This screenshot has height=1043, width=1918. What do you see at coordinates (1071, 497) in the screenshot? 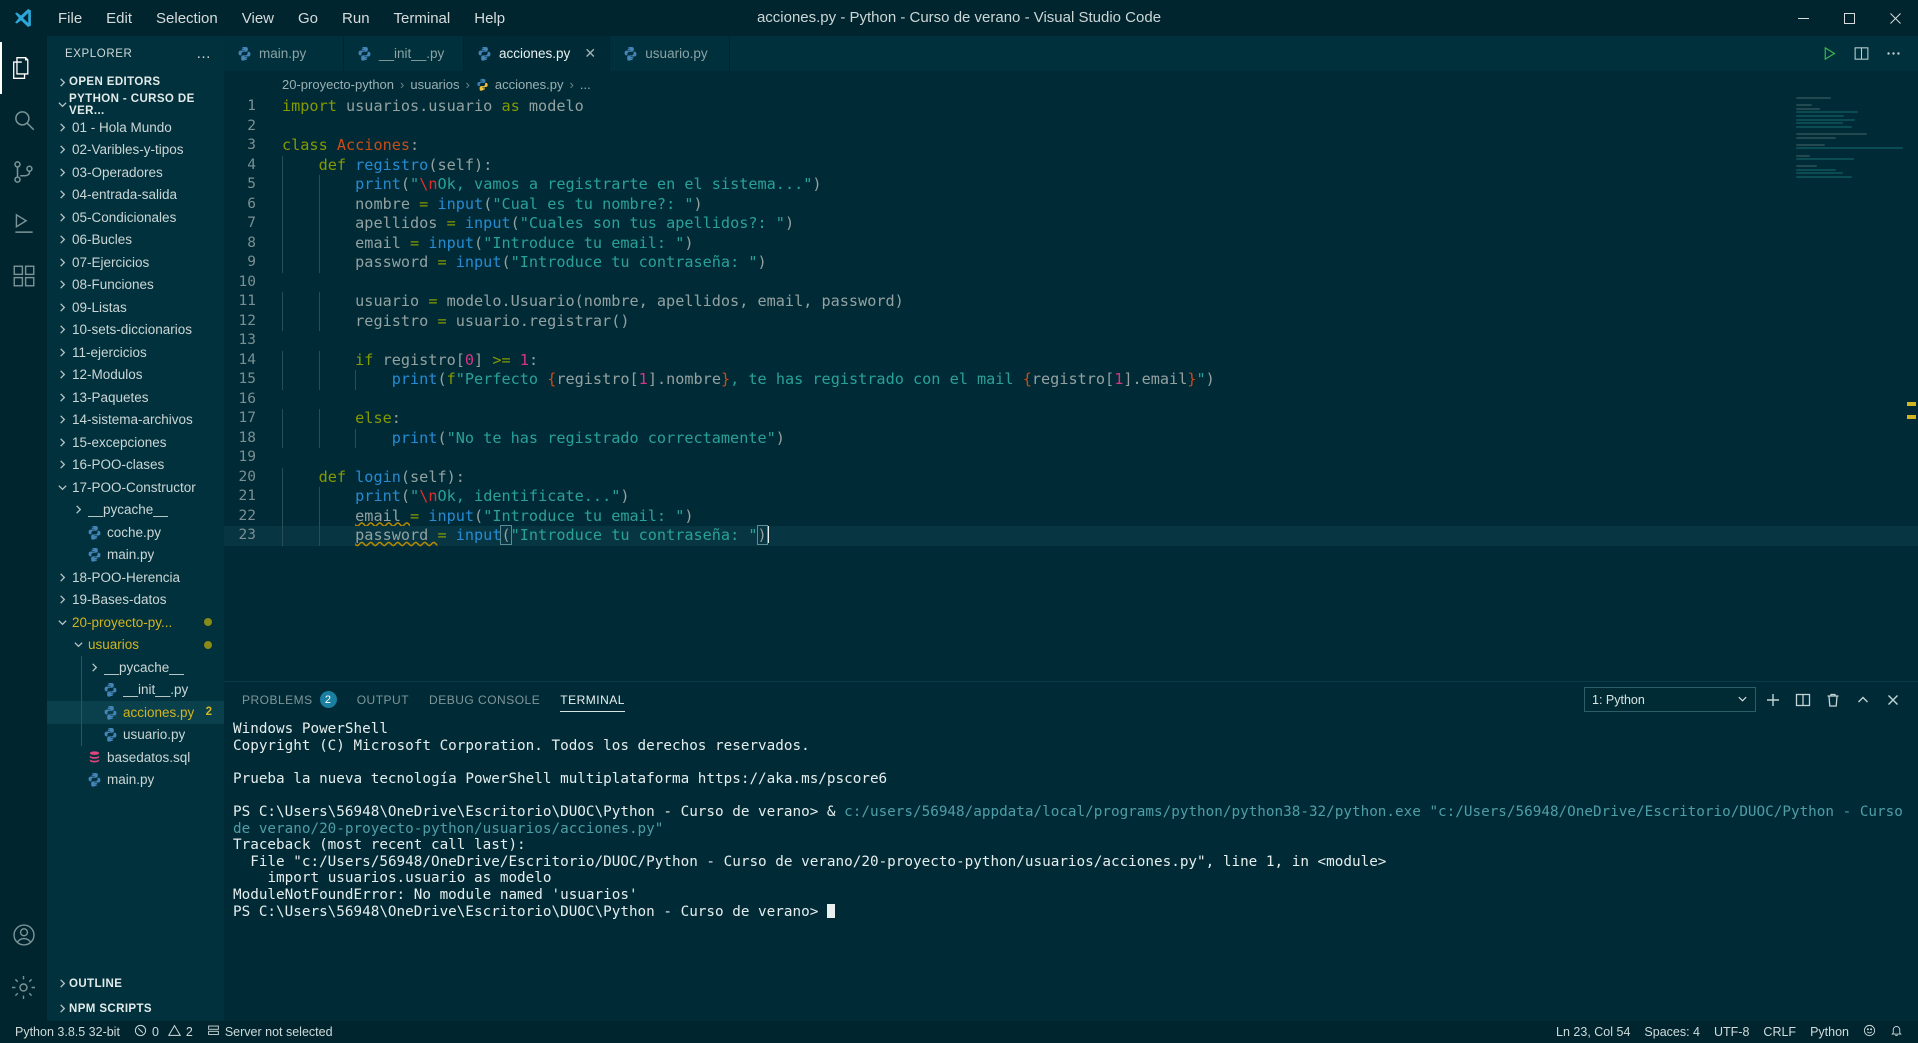
I see `code-line: 21 print("\nOk, identificate...")` at bounding box center [1071, 497].